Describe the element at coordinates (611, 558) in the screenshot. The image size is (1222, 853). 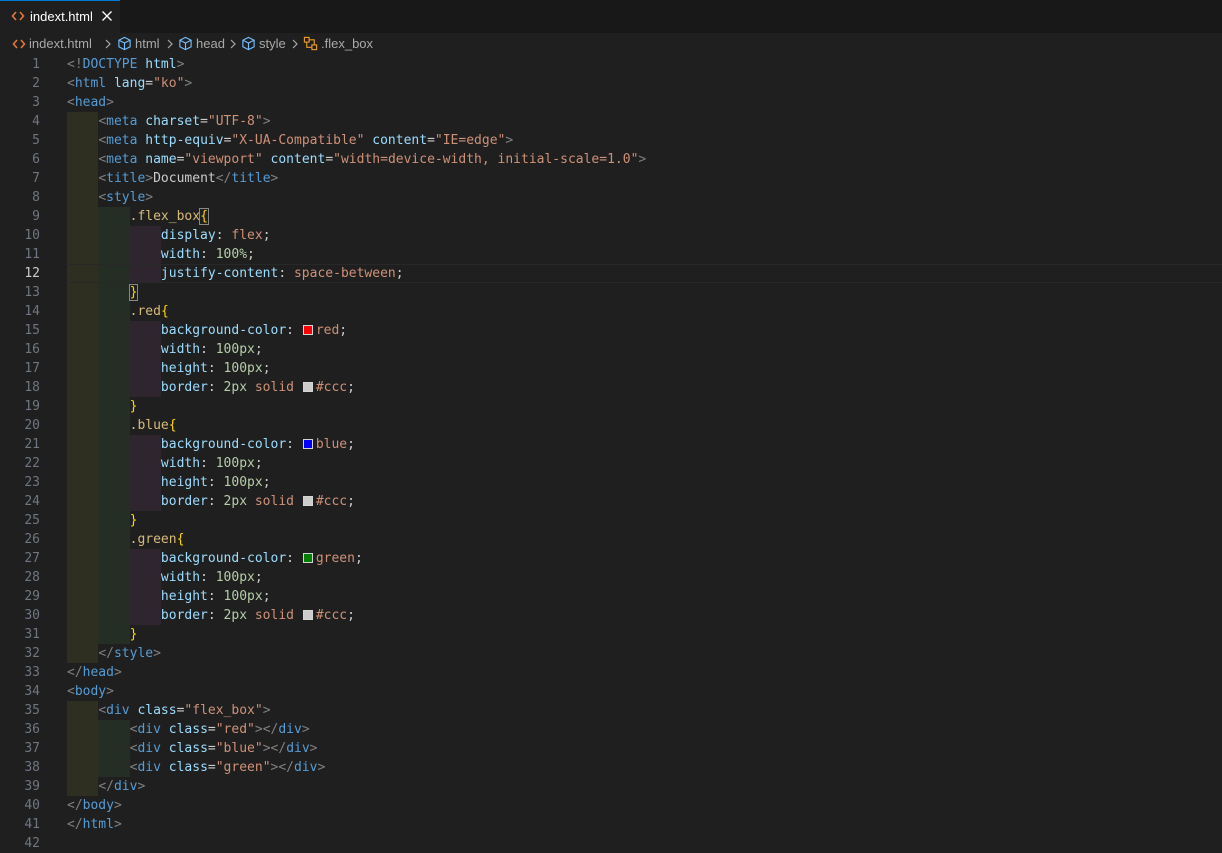
I see `code-line: 27 background-color: green;` at that location.